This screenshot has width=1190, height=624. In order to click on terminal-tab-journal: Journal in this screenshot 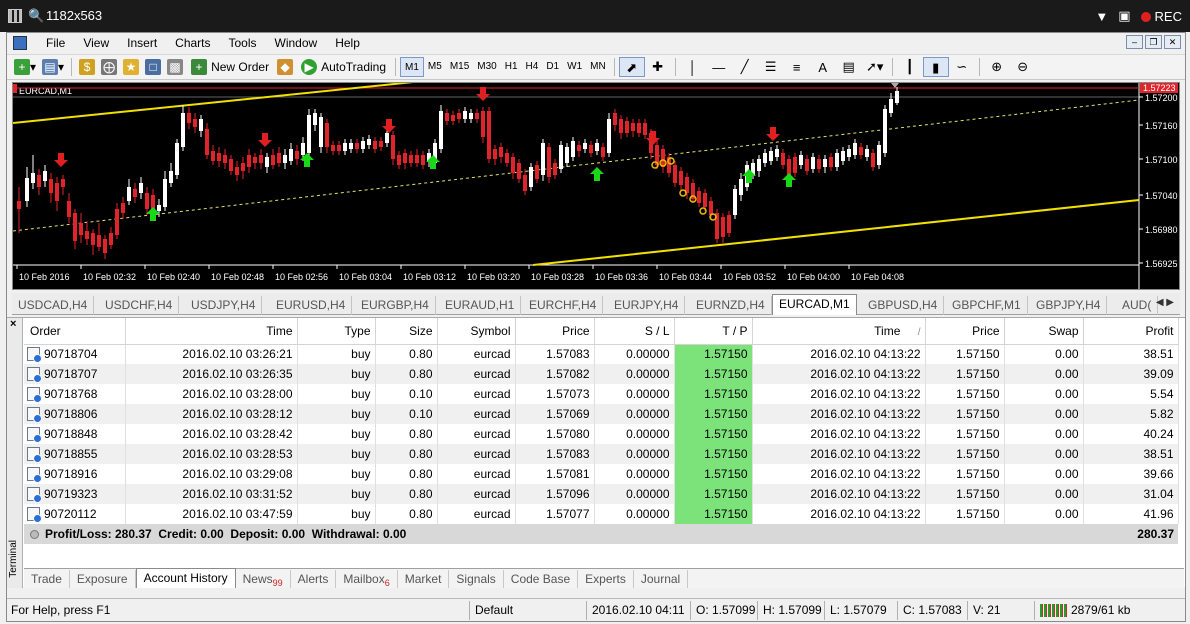, I will do `click(661, 579)`.